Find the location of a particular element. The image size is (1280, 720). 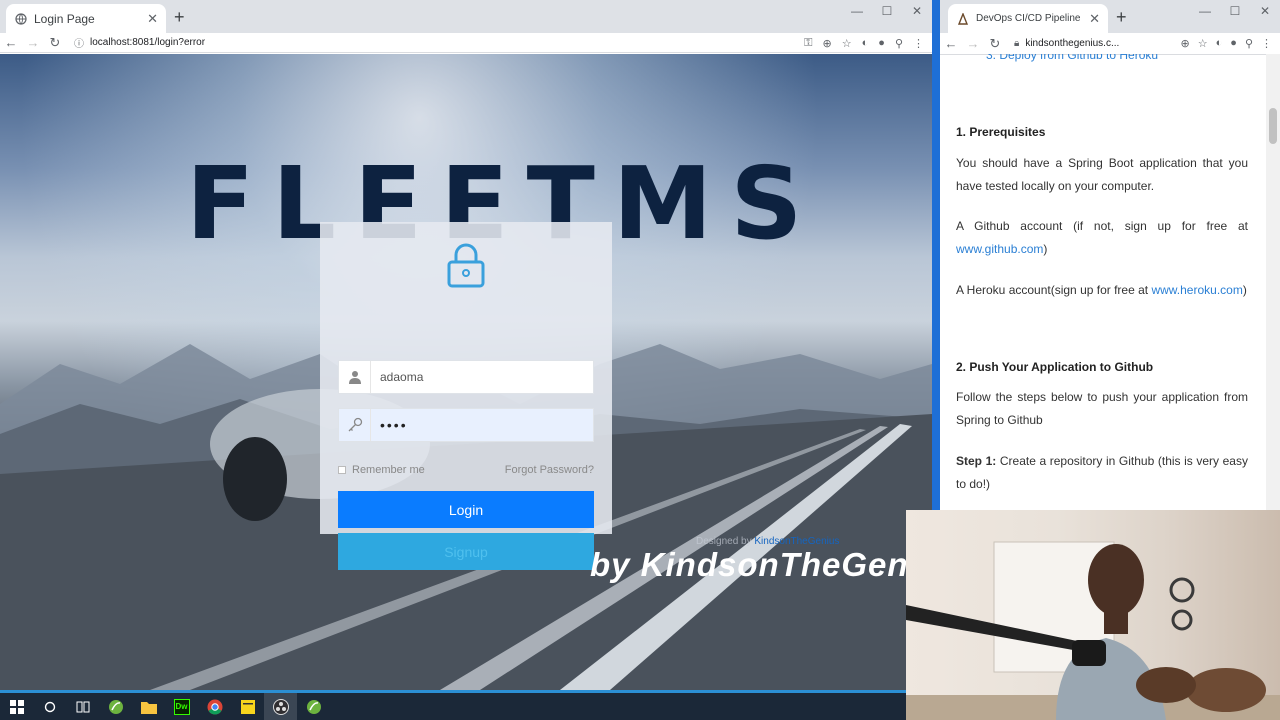

info-circle-icon: ⓘ is located at coordinates (79, 42).